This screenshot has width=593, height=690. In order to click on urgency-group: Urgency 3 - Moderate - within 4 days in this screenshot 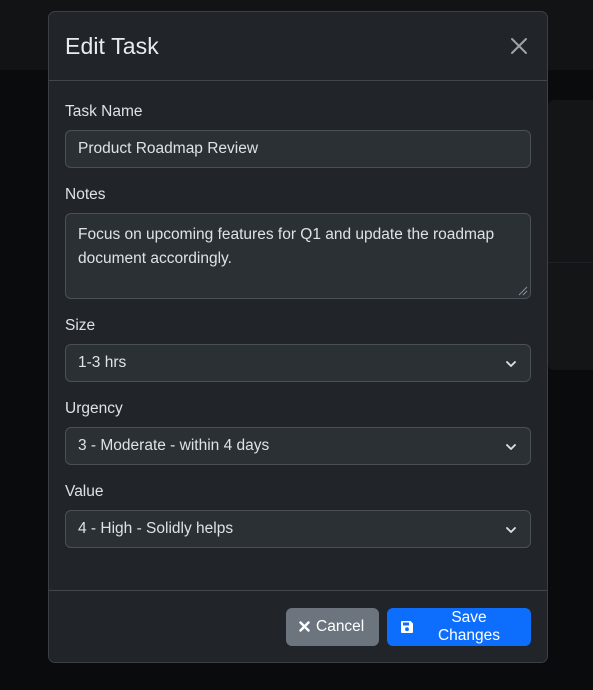, I will do `click(298, 432)`.